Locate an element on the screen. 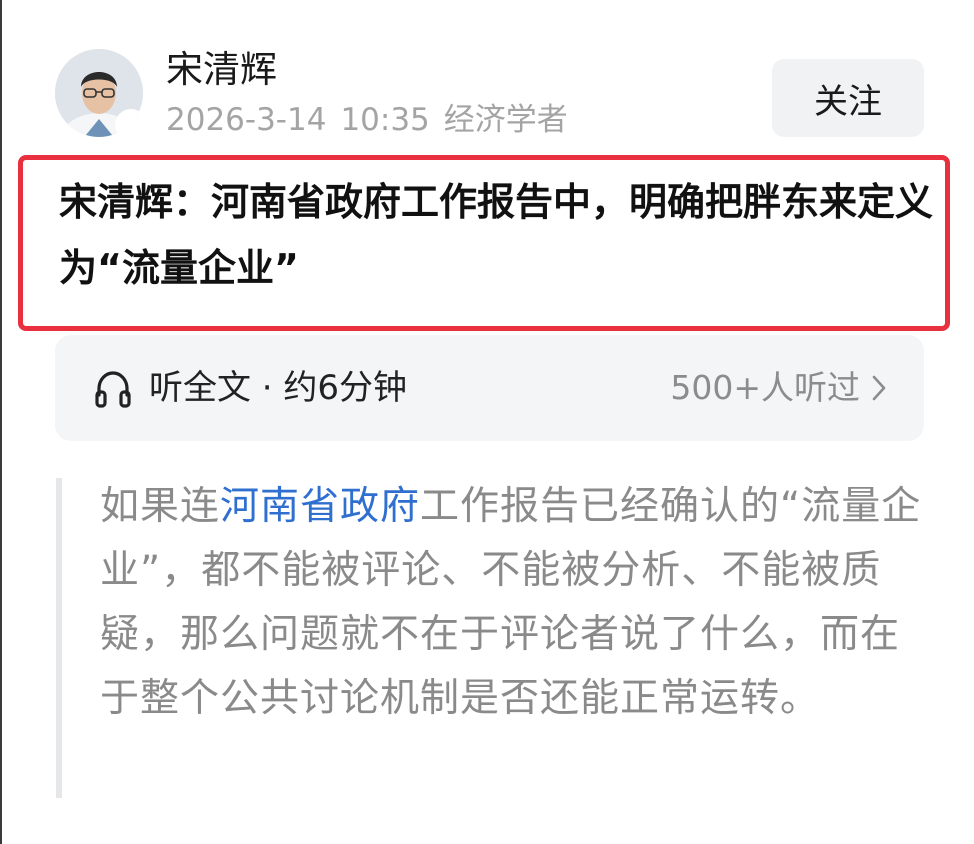 This screenshot has width=974, height=844. person-portrait-icon is located at coordinates (99, 93).